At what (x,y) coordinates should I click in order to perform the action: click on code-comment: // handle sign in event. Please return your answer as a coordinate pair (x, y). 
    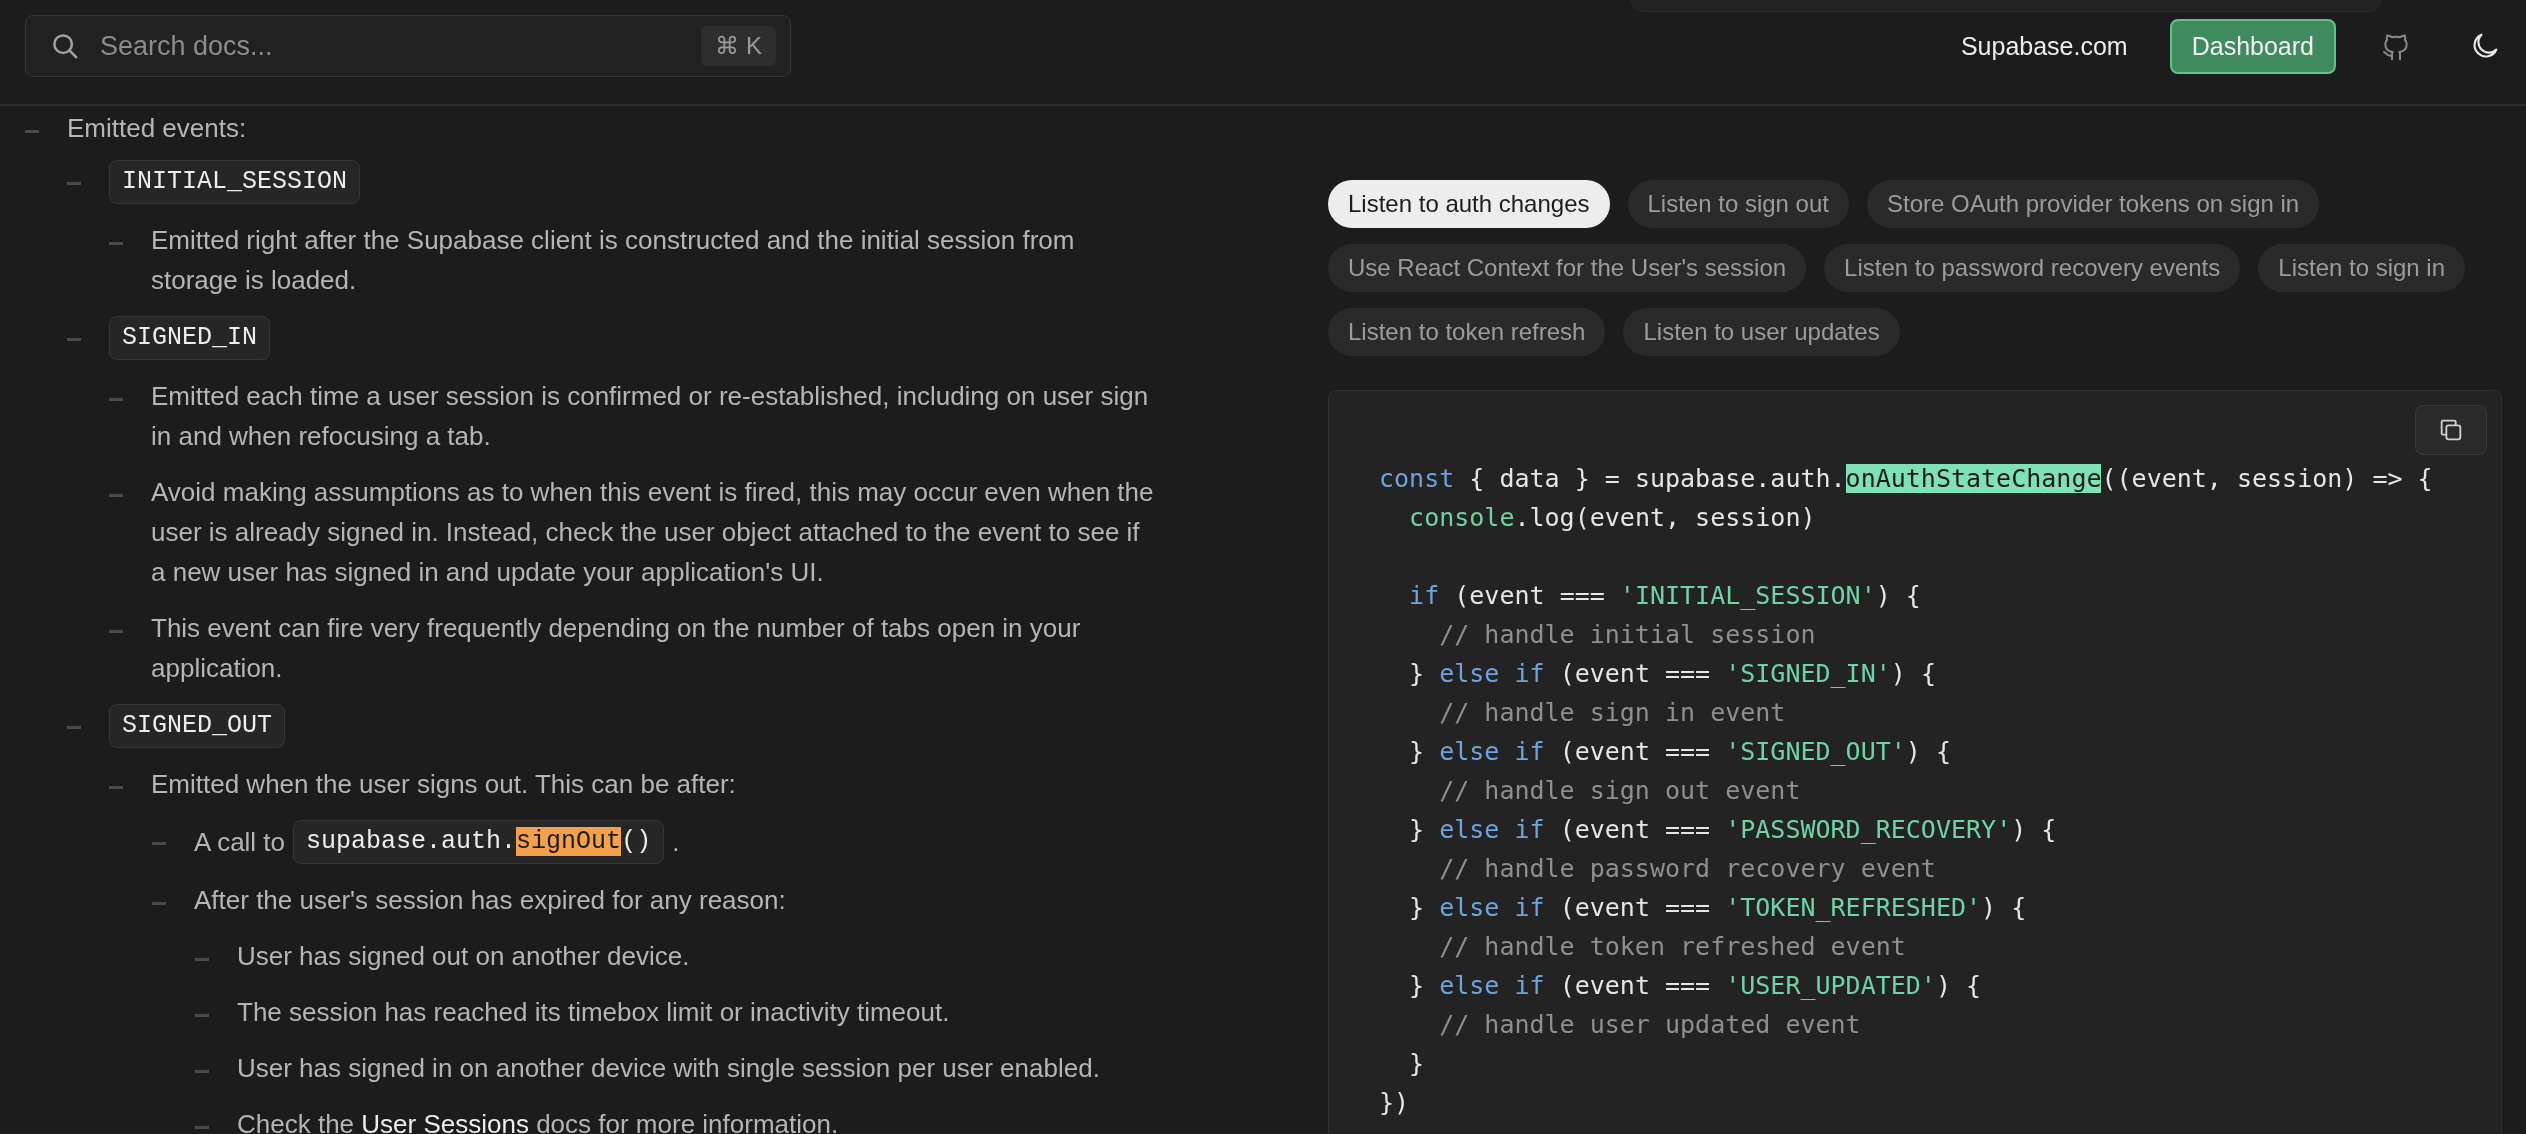
    Looking at the image, I should click on (1612, 712).